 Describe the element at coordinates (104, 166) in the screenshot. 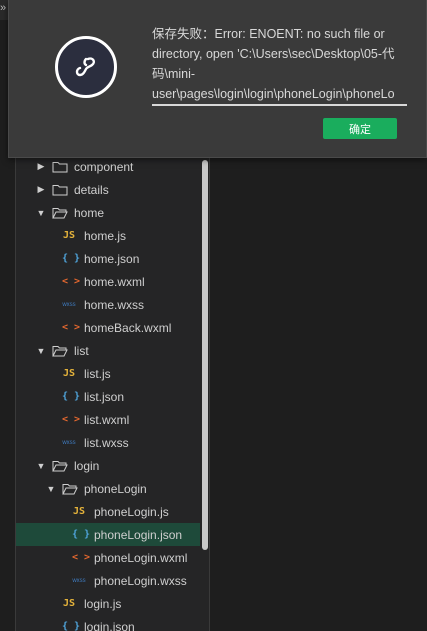

I see `tree-item-label: component` at that location.